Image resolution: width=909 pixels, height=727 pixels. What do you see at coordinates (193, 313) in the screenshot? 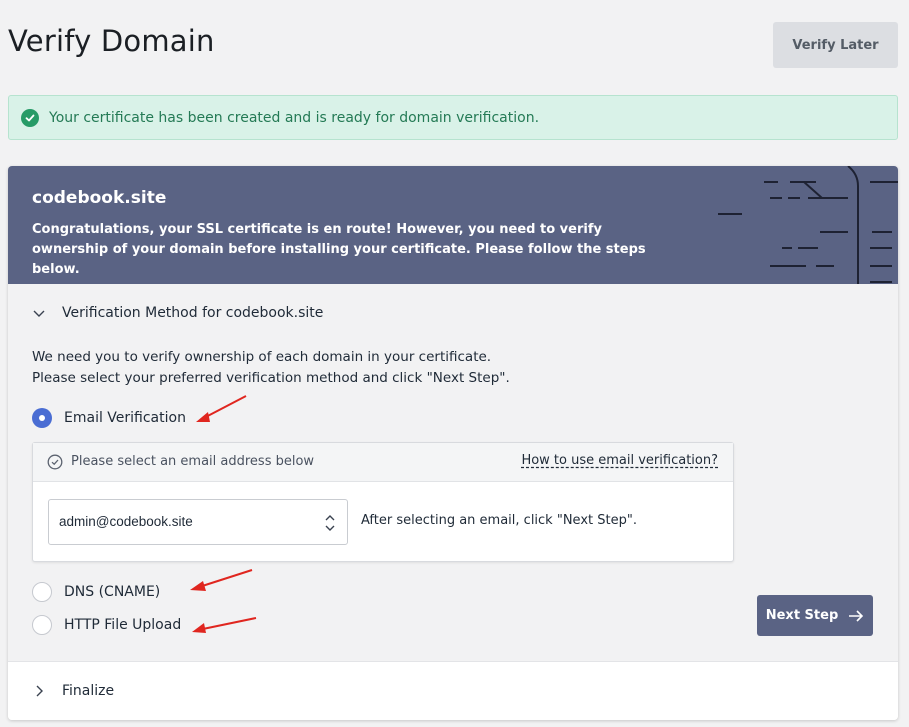
I see `section-title: Verification Method for codebook.site` at bounding box center [193, 313].